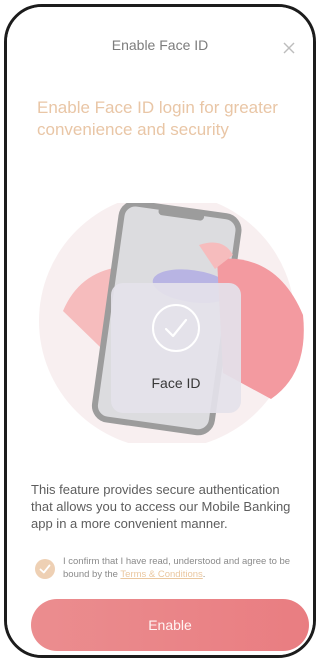 This screenshot has width=322, height=662. I want to click on face-id-label: Face ID, so click(176, 383).